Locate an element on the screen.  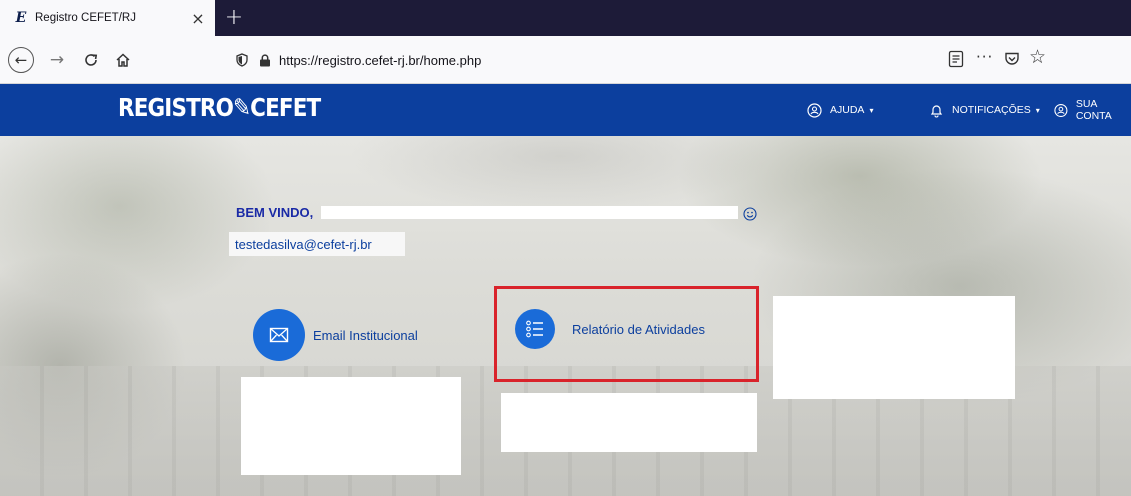
help-menu: AJUDA ▾ is located at coordinates (840, 110).